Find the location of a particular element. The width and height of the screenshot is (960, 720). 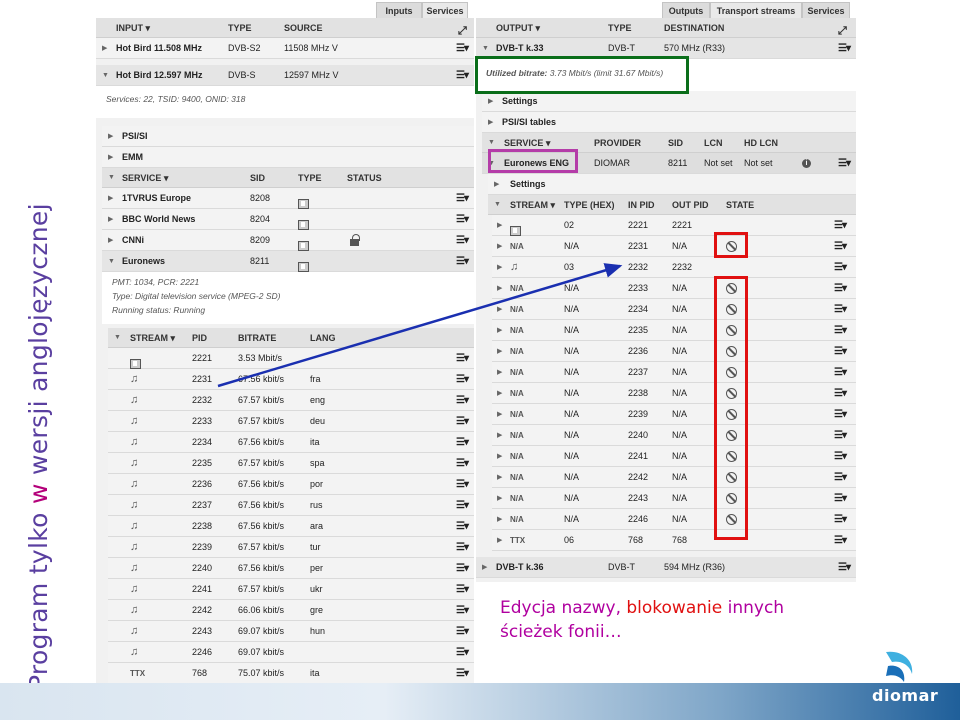

diomar-logo: diomar is located at coordinates (904, 678).